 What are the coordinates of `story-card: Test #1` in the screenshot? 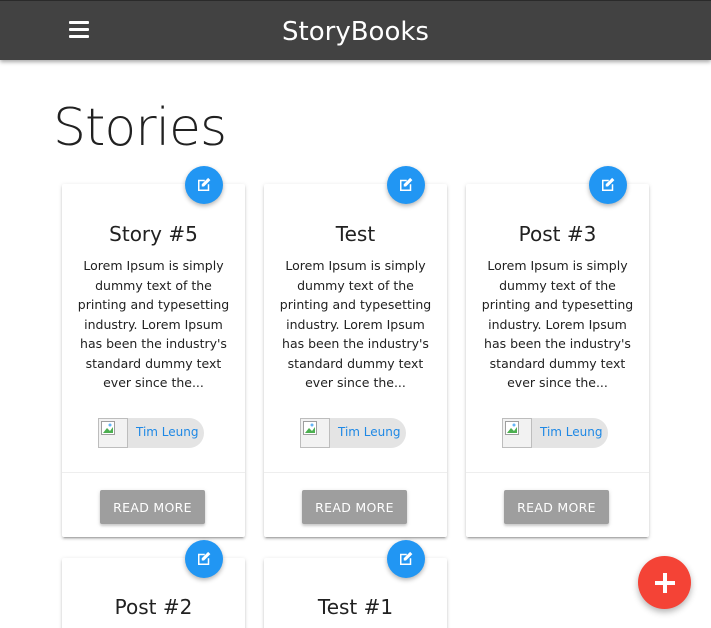 It's located at (355, 584).